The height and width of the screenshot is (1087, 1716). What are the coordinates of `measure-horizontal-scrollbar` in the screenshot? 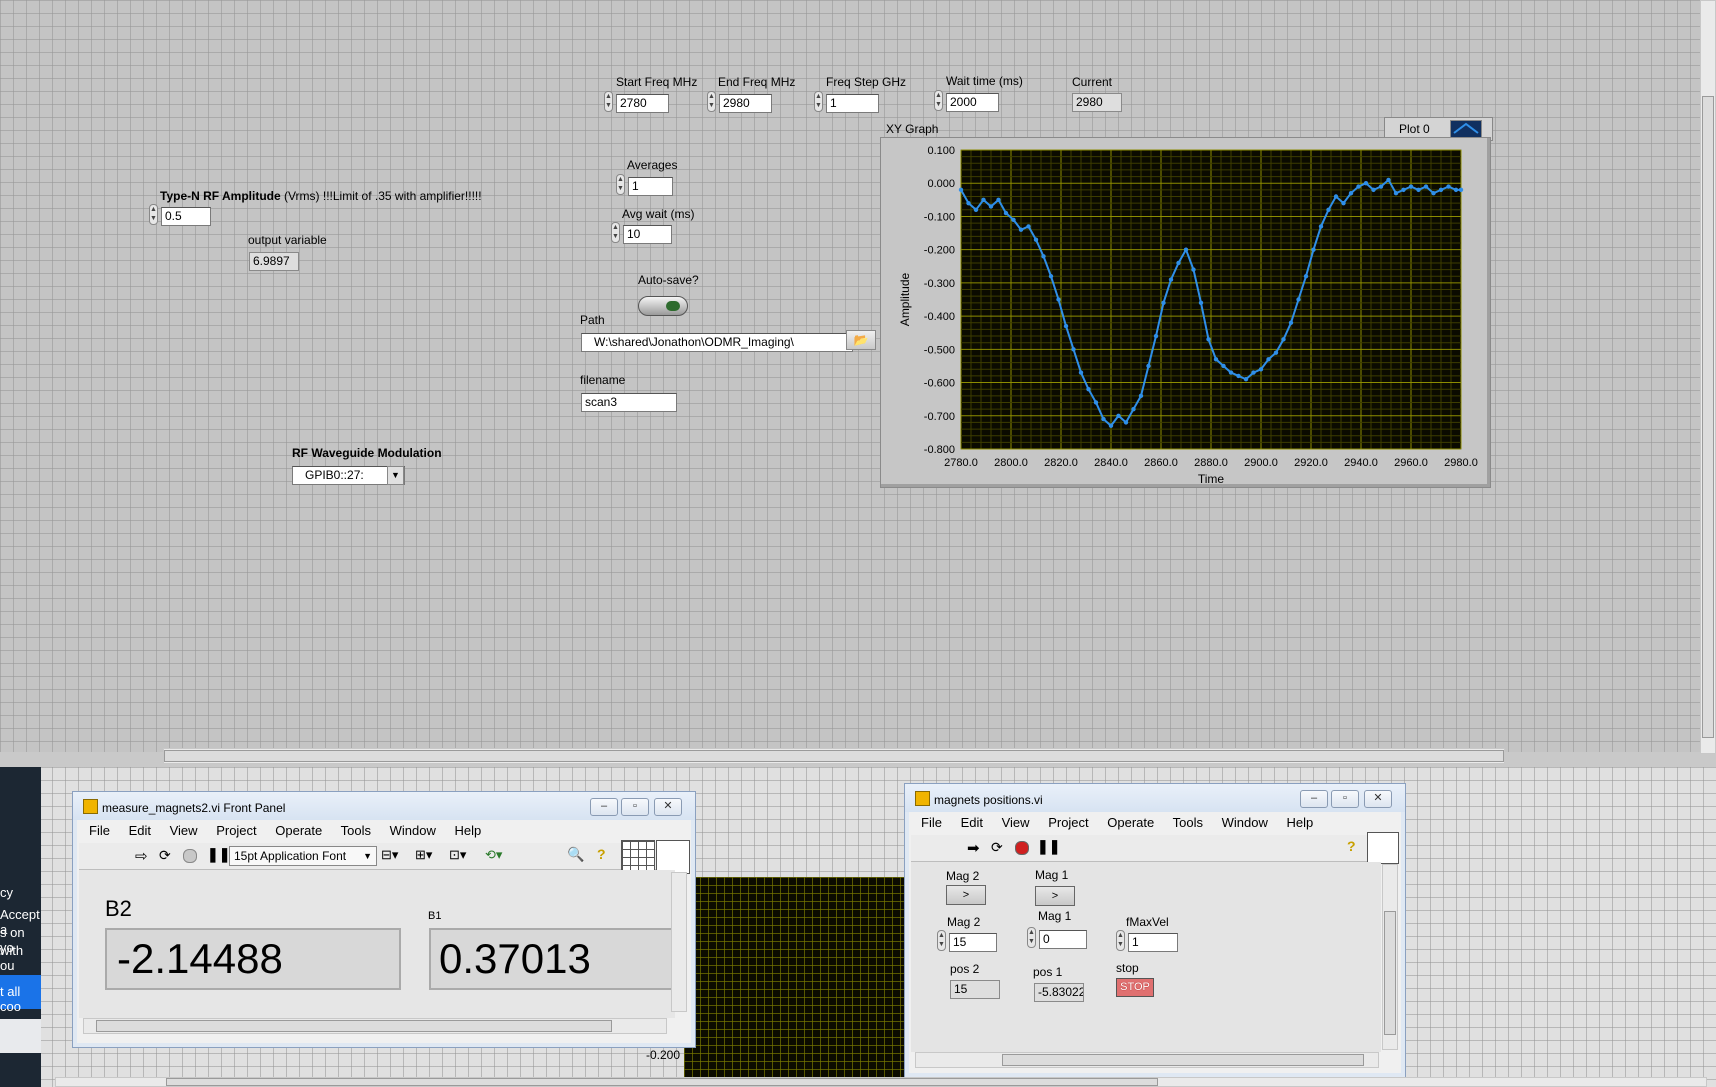 It's located at (375, 1026).